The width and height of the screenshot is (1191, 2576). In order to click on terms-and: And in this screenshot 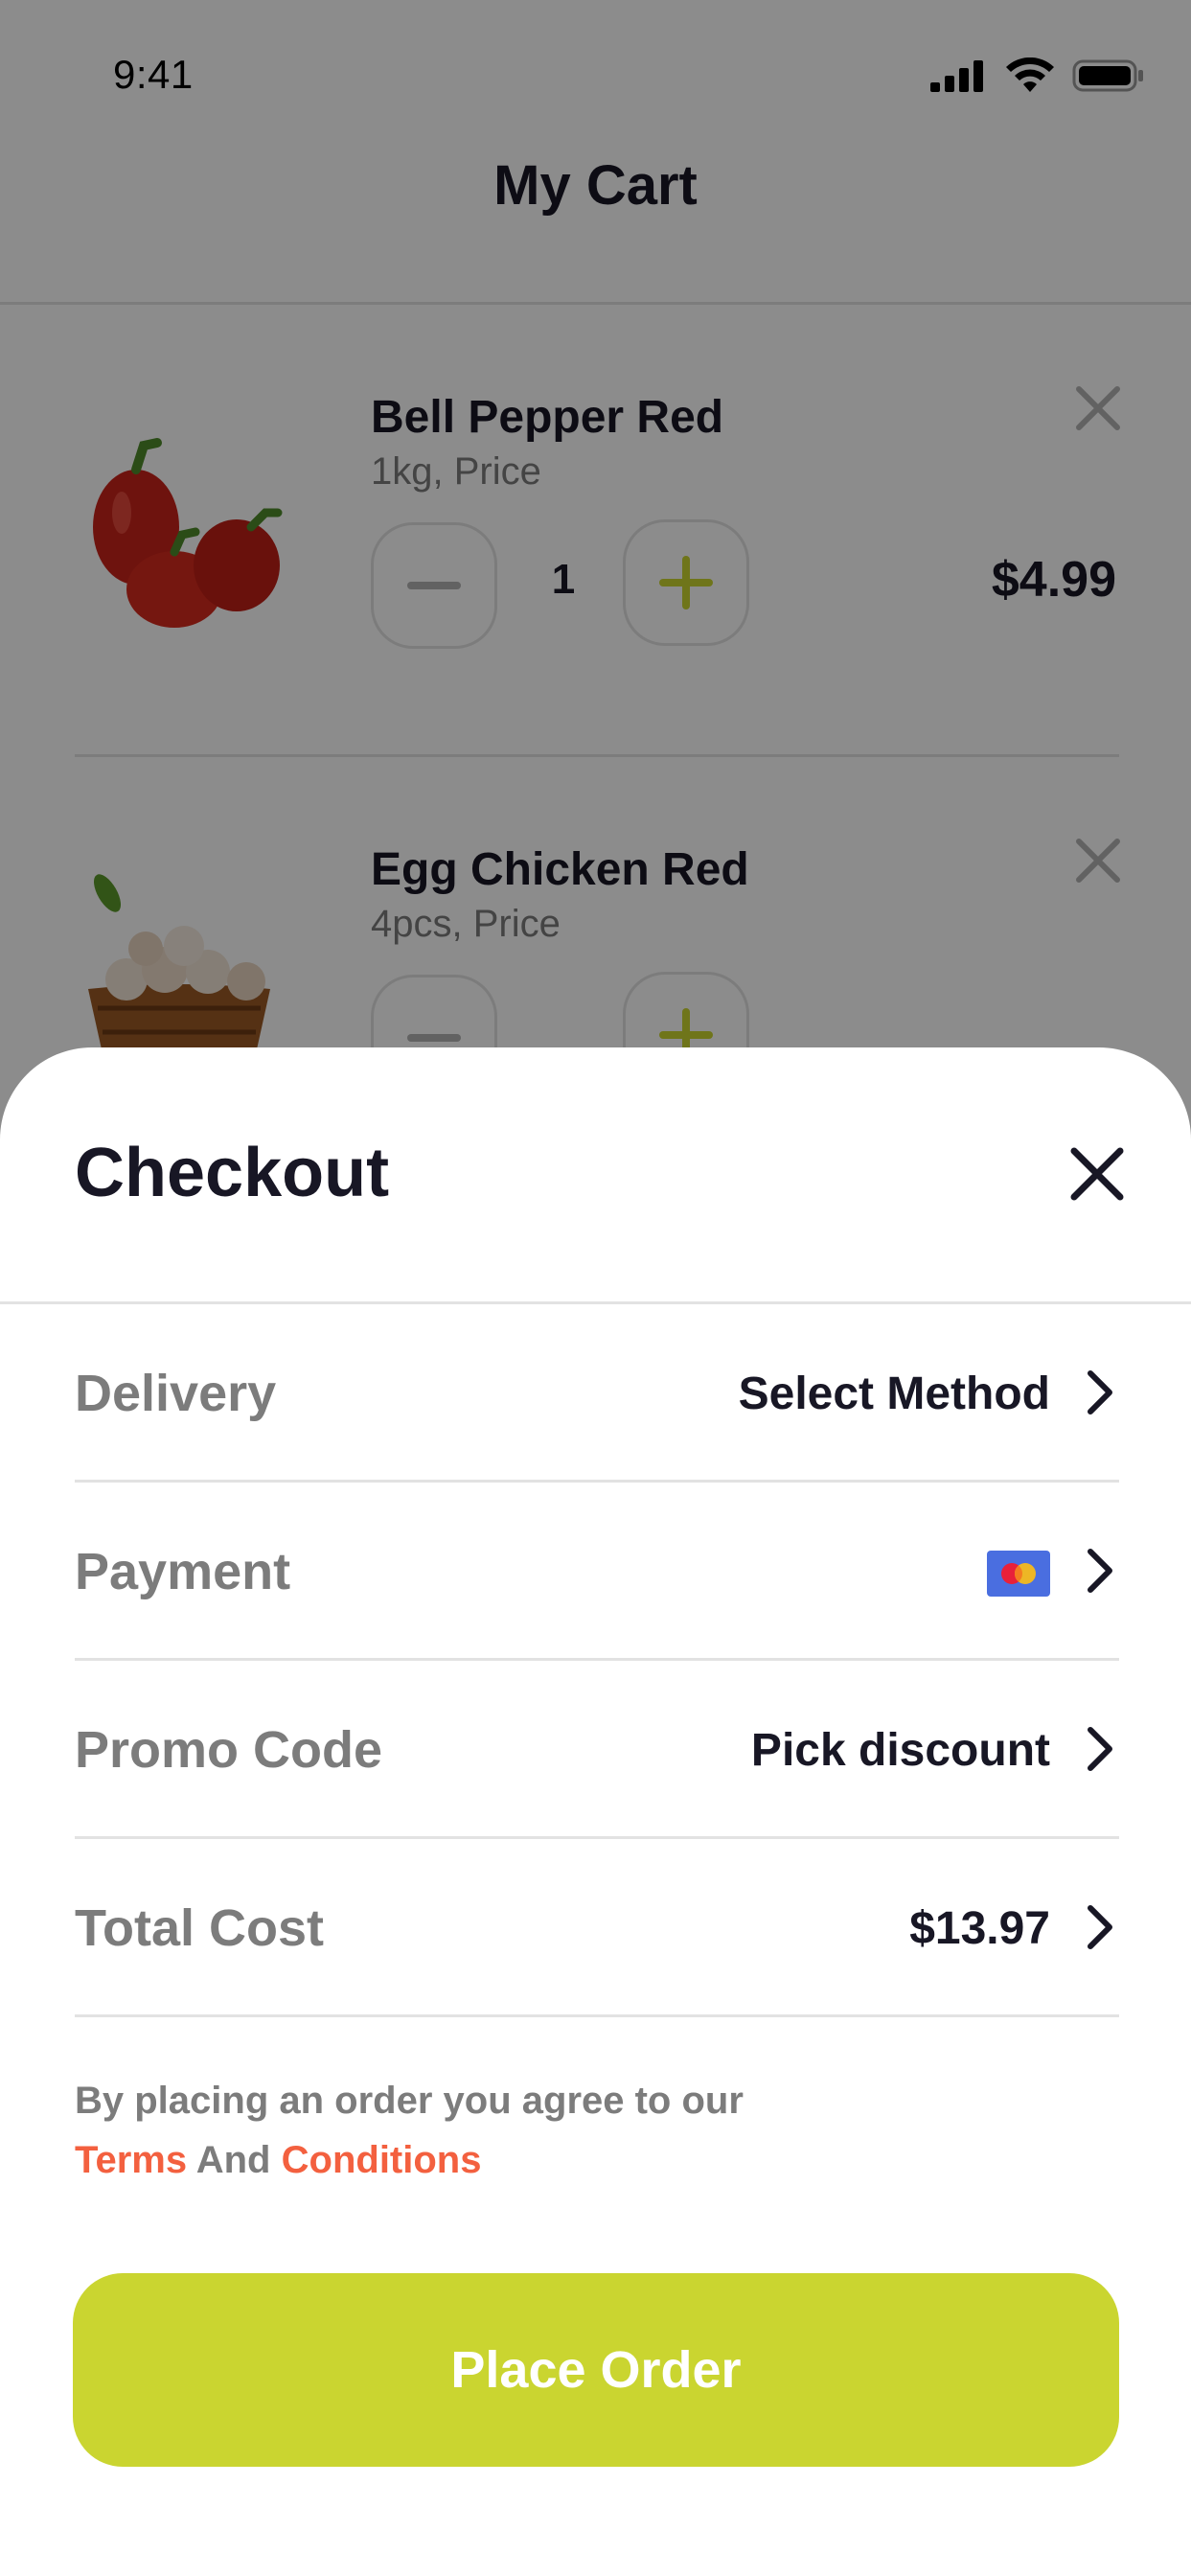, I will do `click(233, 2160)`.